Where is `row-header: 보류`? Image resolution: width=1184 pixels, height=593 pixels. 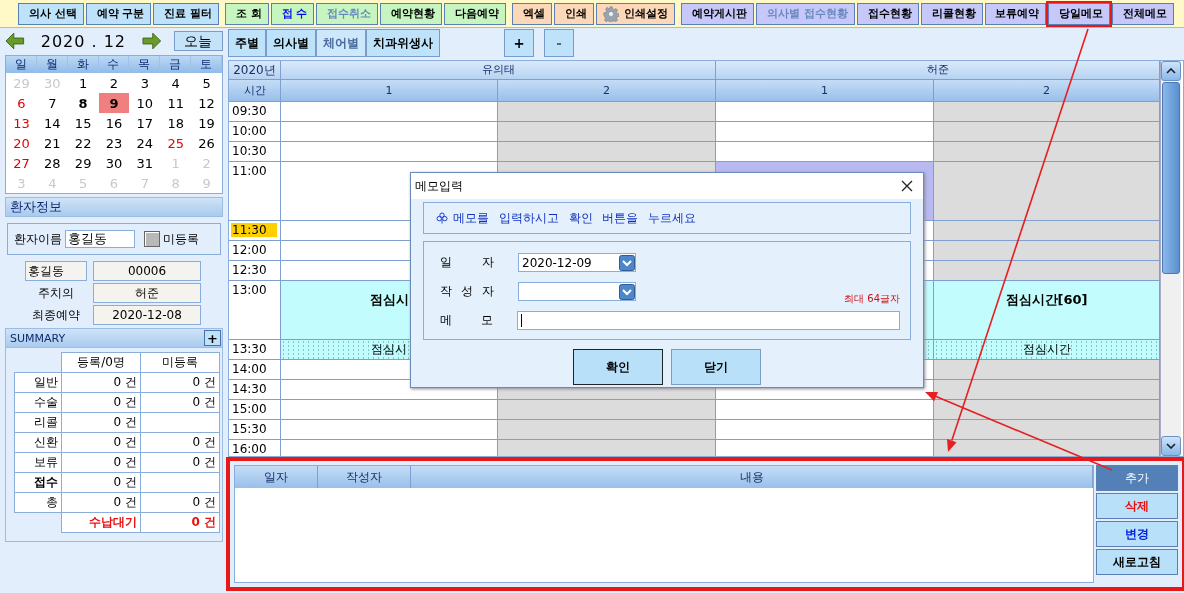 row-header: 보류 is located at coordinates (38, 462).